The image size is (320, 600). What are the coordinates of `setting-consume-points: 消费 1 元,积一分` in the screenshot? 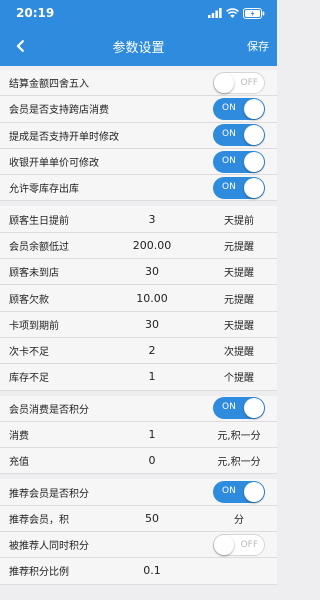 It's located at (138, 435).